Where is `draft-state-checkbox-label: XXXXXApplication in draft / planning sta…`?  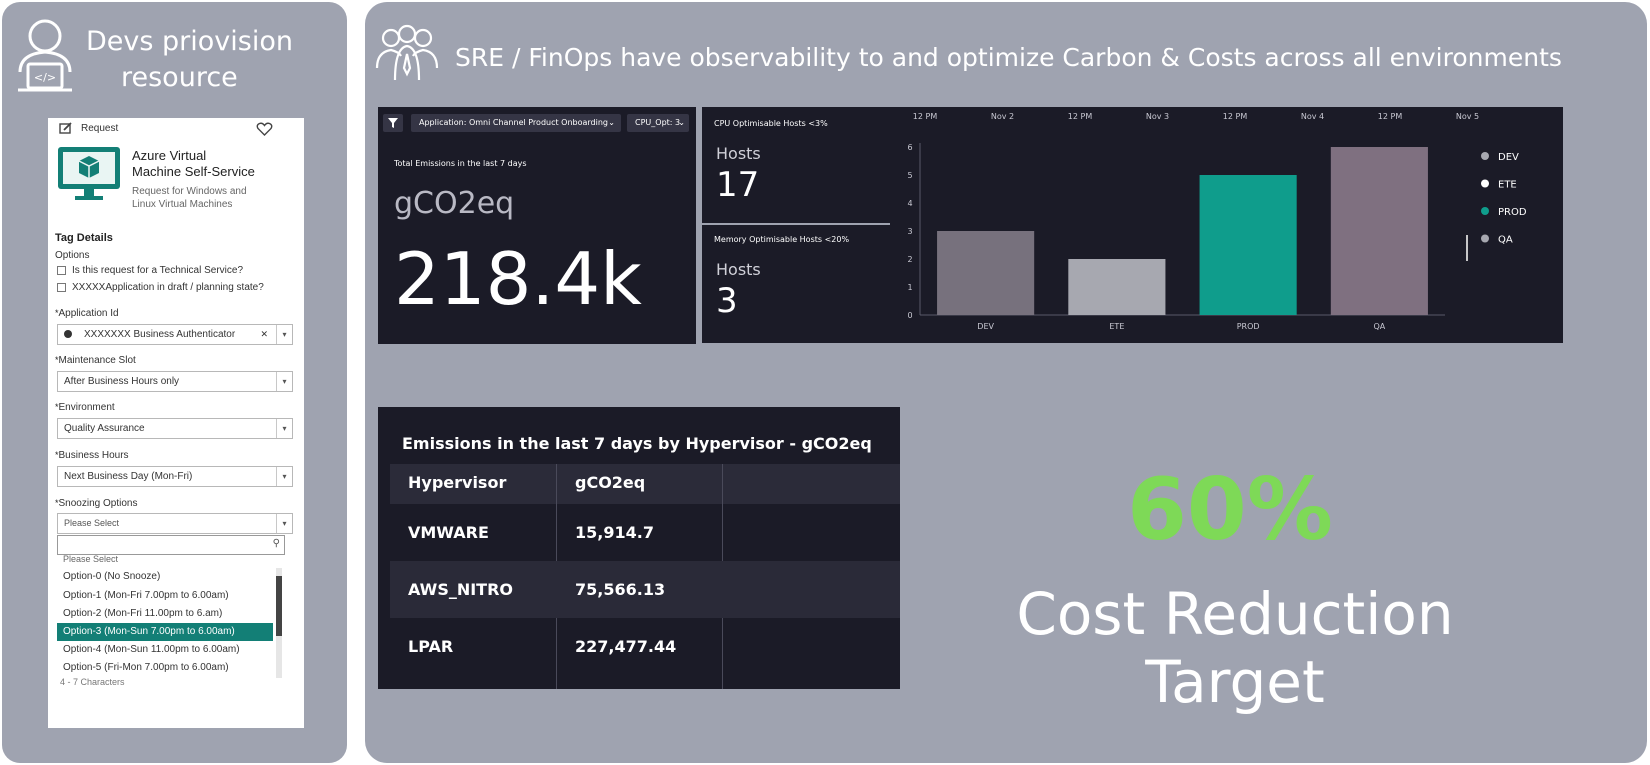
draft-state-checkbox-label: XXXXXApplication in draft / planning sta… is located at coordinates (168, 287).